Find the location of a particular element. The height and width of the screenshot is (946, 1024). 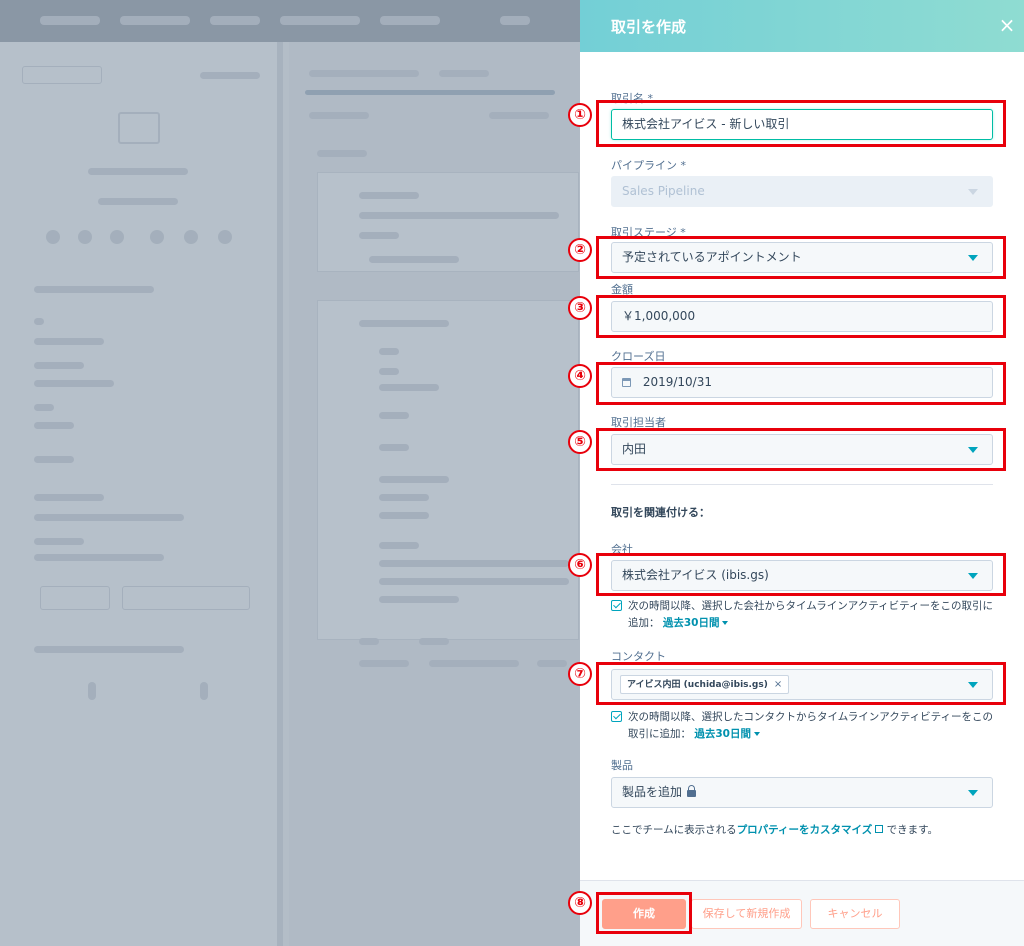

owner-select: 内田 is located at coordinates (802, 449).